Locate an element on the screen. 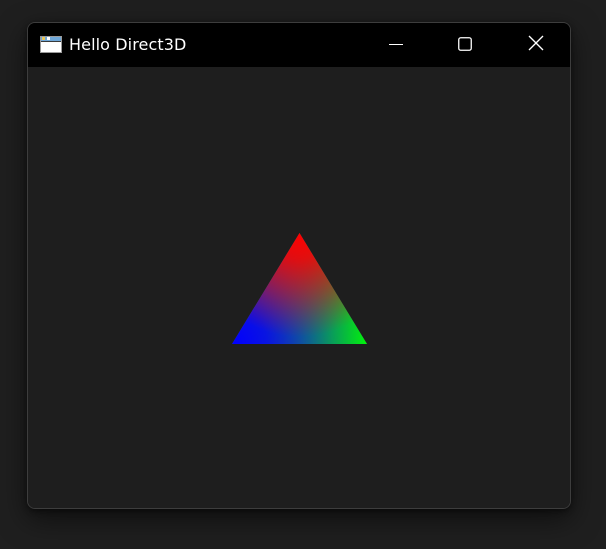 This screenshot has height=549, width=606. maximize-icon is located at coordinates (465, 45).